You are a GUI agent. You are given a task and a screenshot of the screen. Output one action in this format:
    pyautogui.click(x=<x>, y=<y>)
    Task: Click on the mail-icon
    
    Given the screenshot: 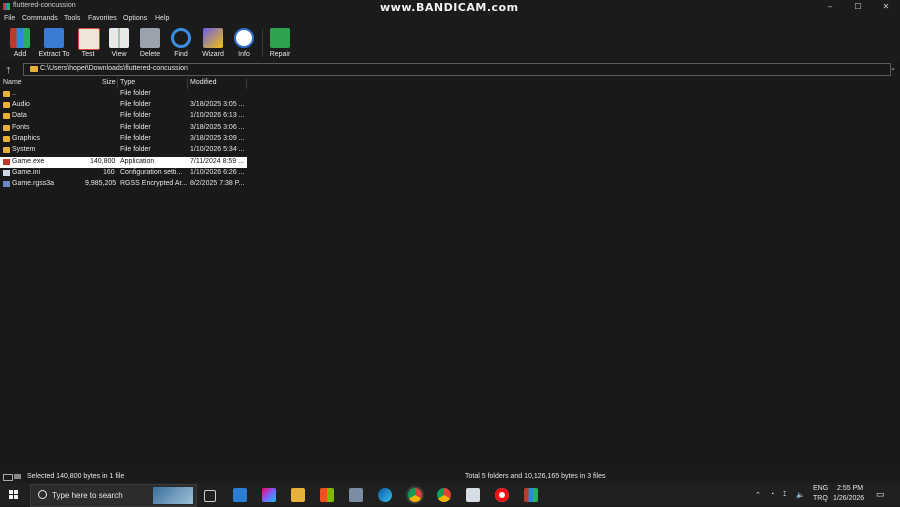 What is the action you would take?
    pyautogui.click(x=240, y=495)
    